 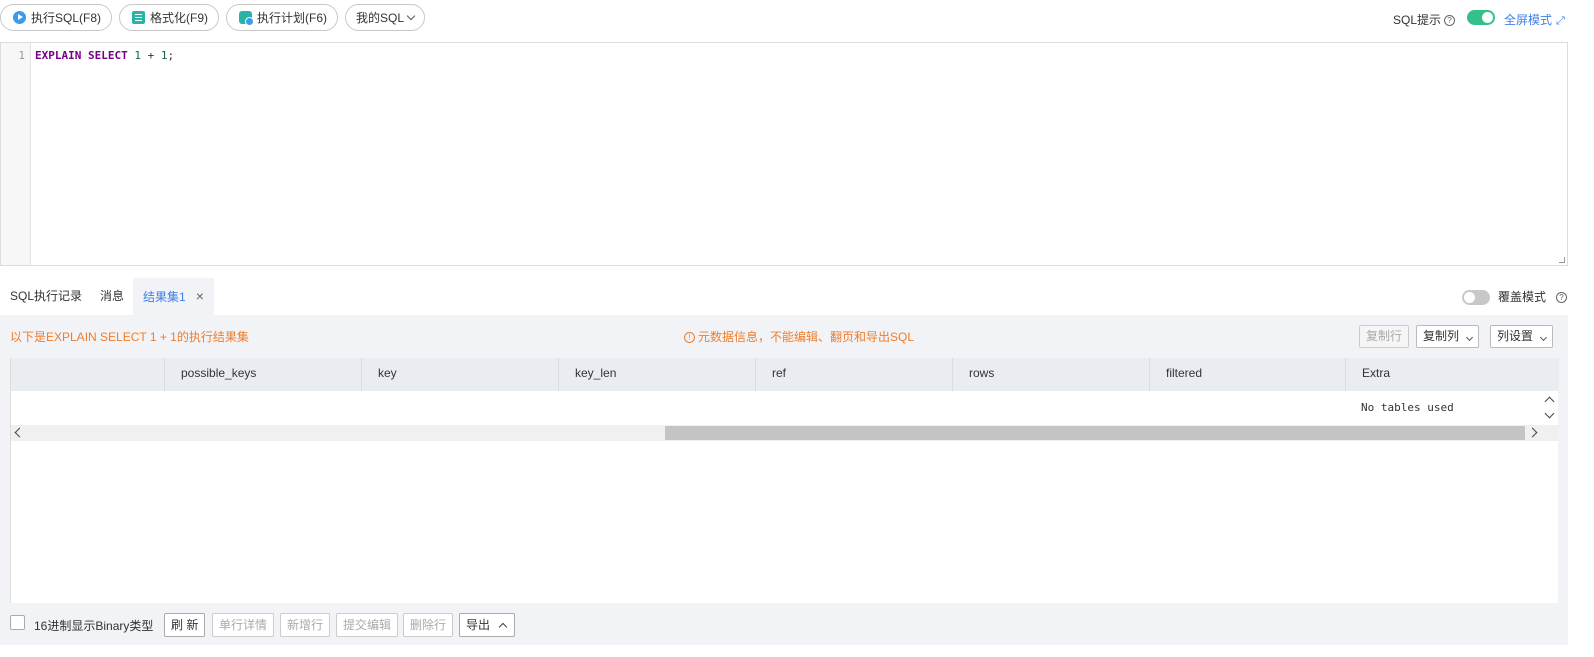 What do you see at coordinates (292, 18) in the screenshot?
I see `plan-label: 执行计划(F6)` at bounding box center [292, 18].